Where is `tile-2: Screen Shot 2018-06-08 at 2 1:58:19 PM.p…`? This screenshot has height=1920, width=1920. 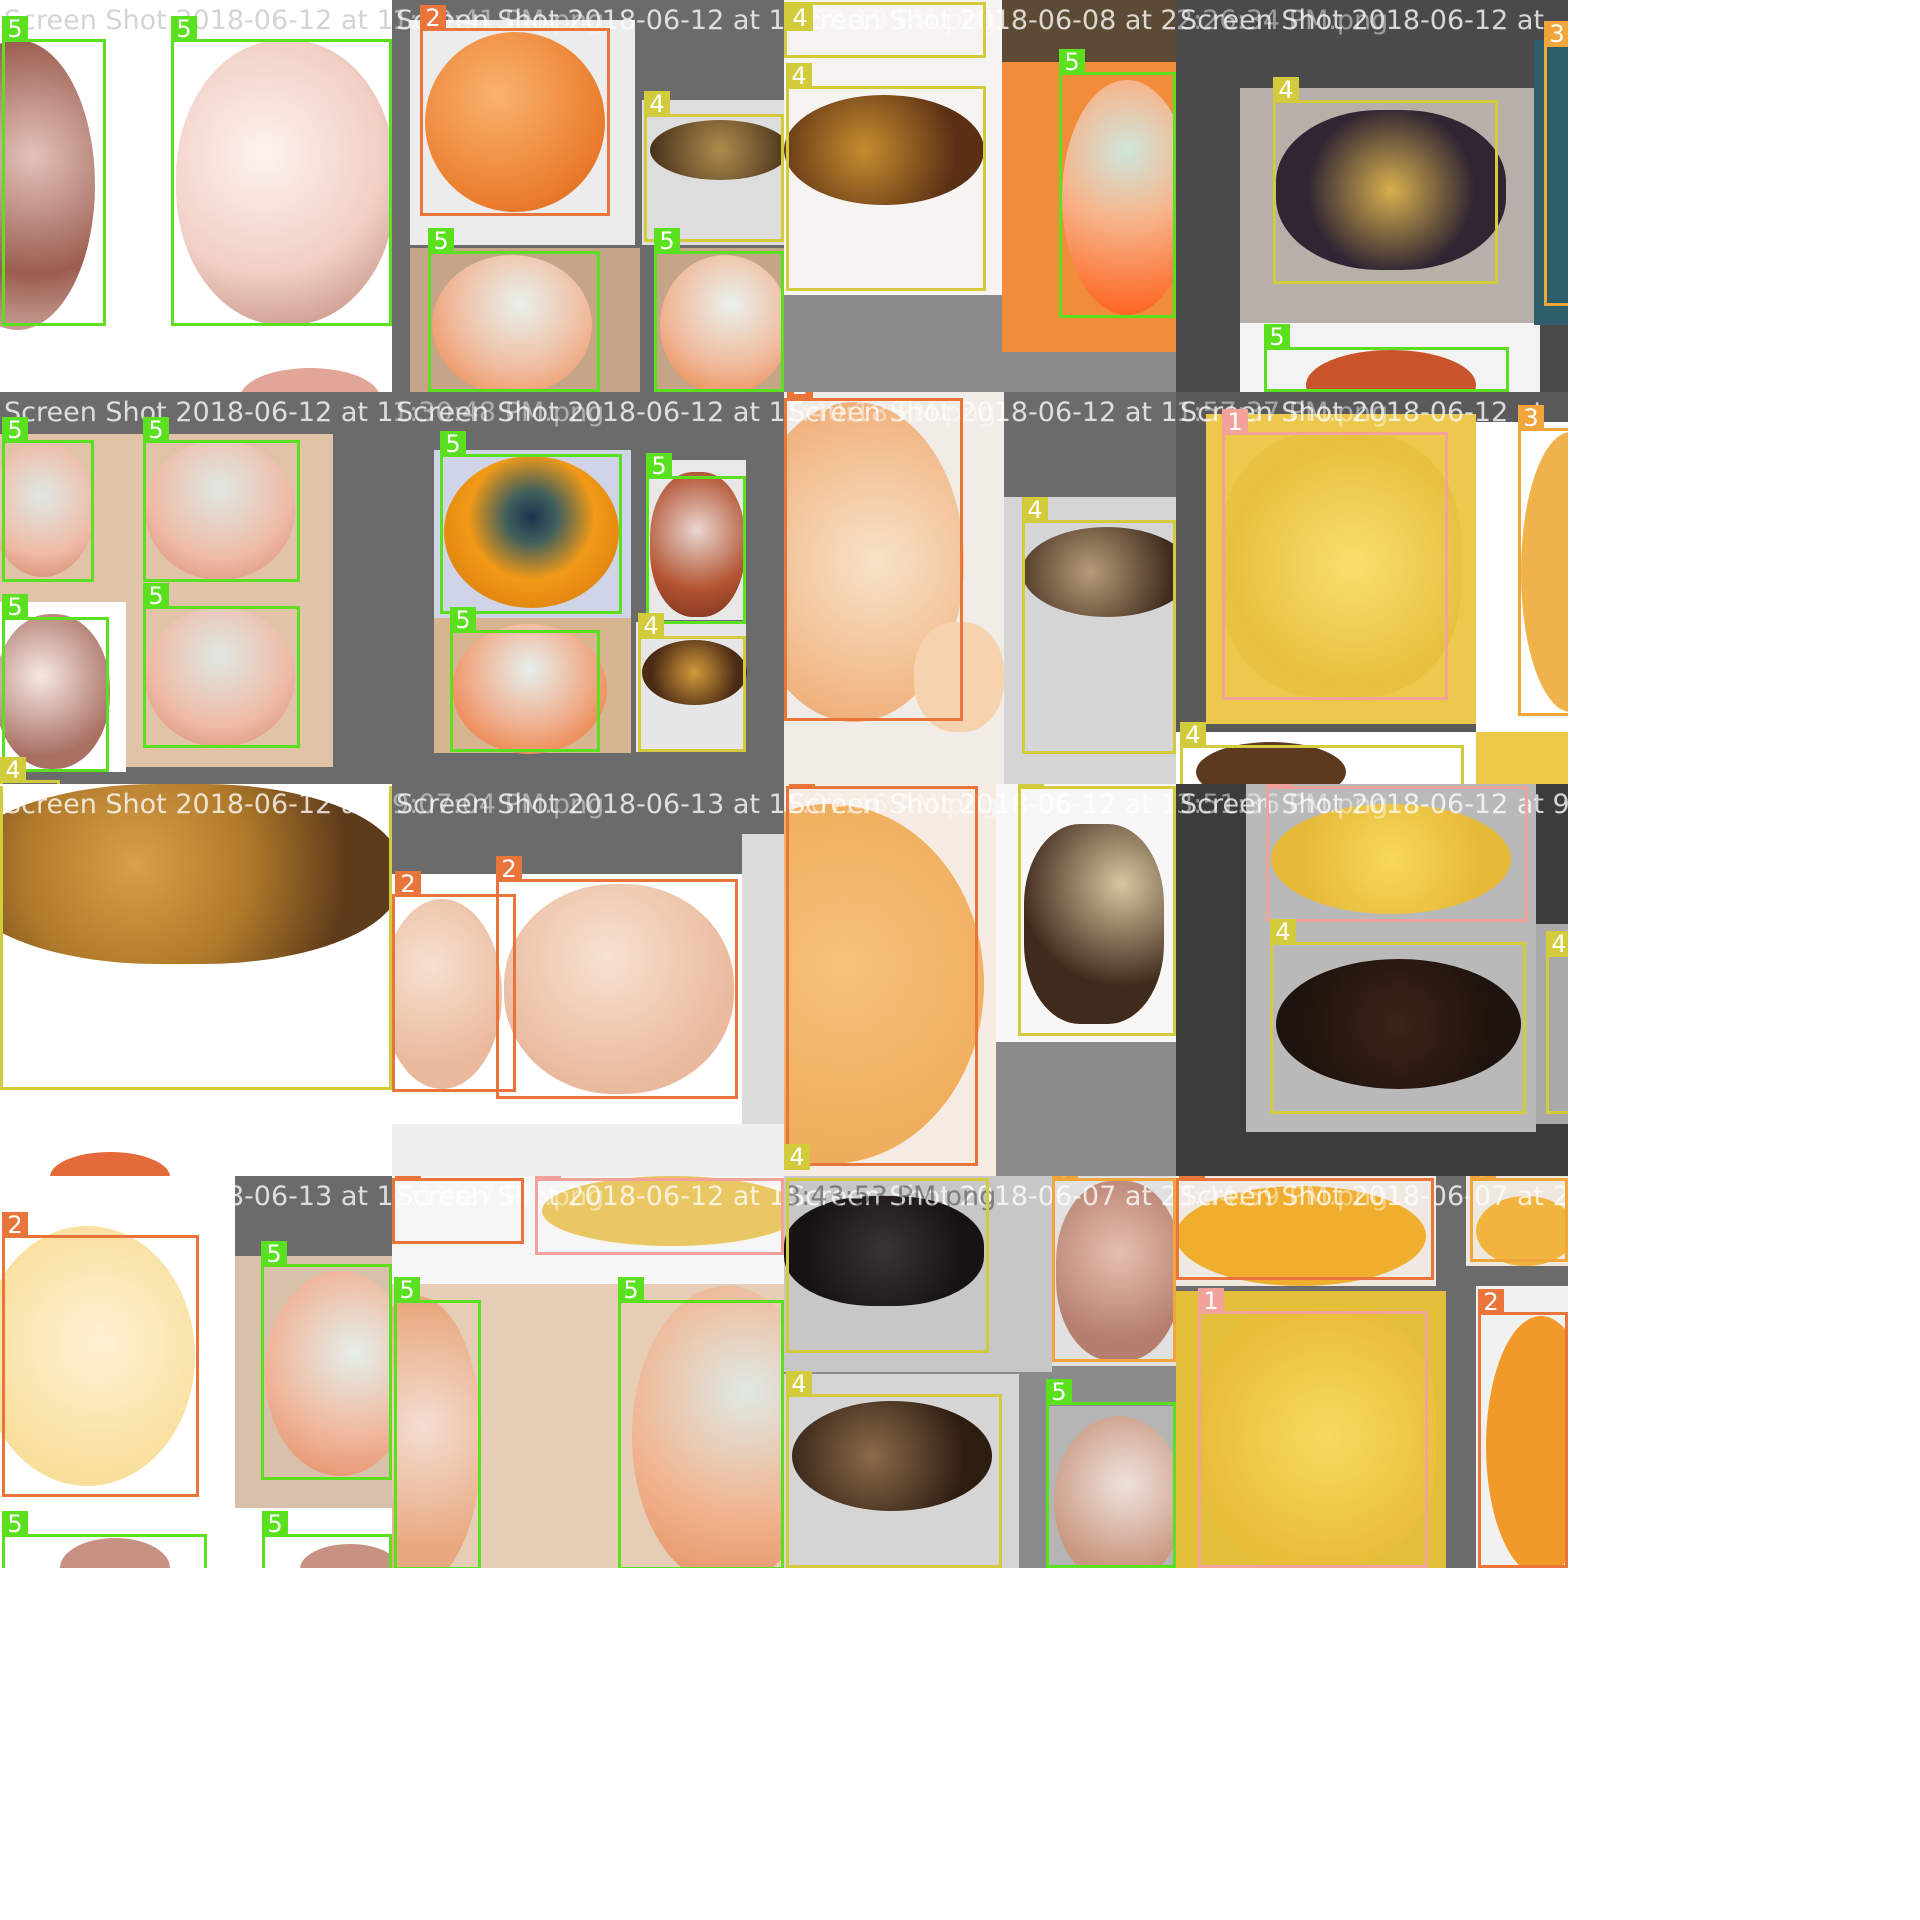
tile-2: Screen Shot 2018-06-08 at 2 1:58:19 PM.p… is located at coordinates (980, 196).